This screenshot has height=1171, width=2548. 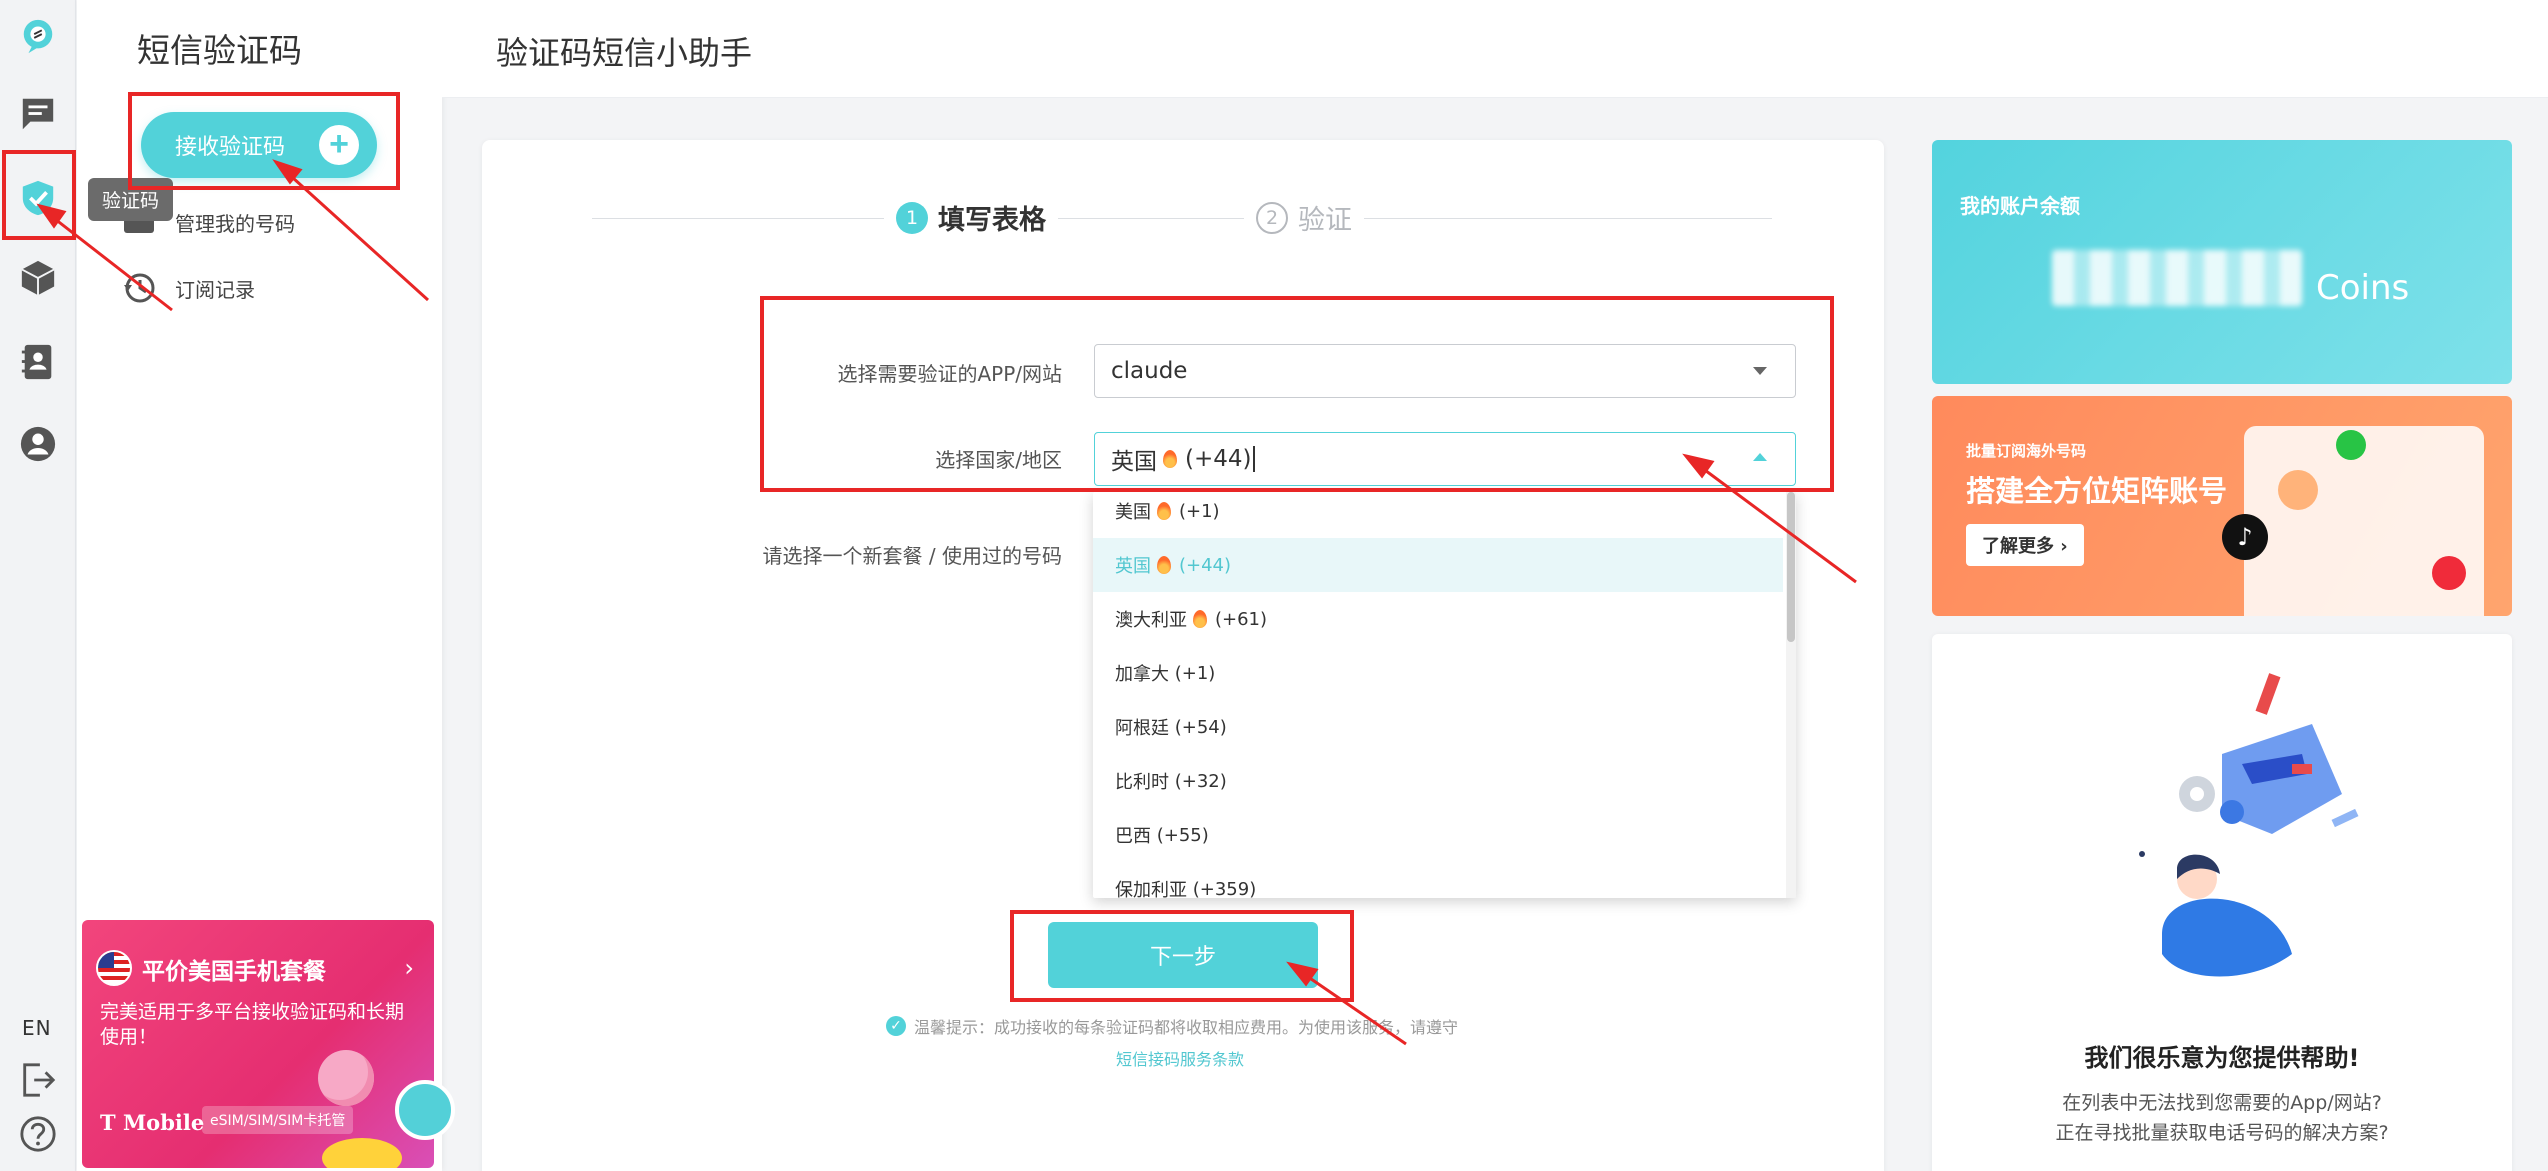 What do you see at coordinates (1438, 565) in the screenshot?
I see `dropdown-option-selected: 英国 (+44)` at bounding box center [1438, 565].